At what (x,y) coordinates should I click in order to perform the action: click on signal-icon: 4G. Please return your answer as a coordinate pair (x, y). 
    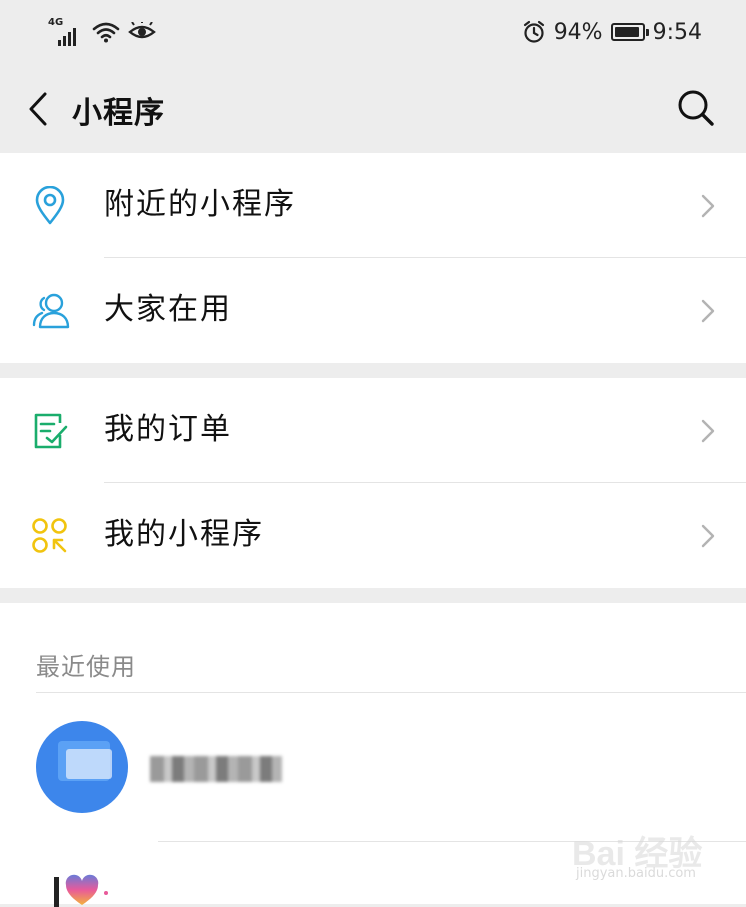
    Looking at the image, I should click on (66, 32).